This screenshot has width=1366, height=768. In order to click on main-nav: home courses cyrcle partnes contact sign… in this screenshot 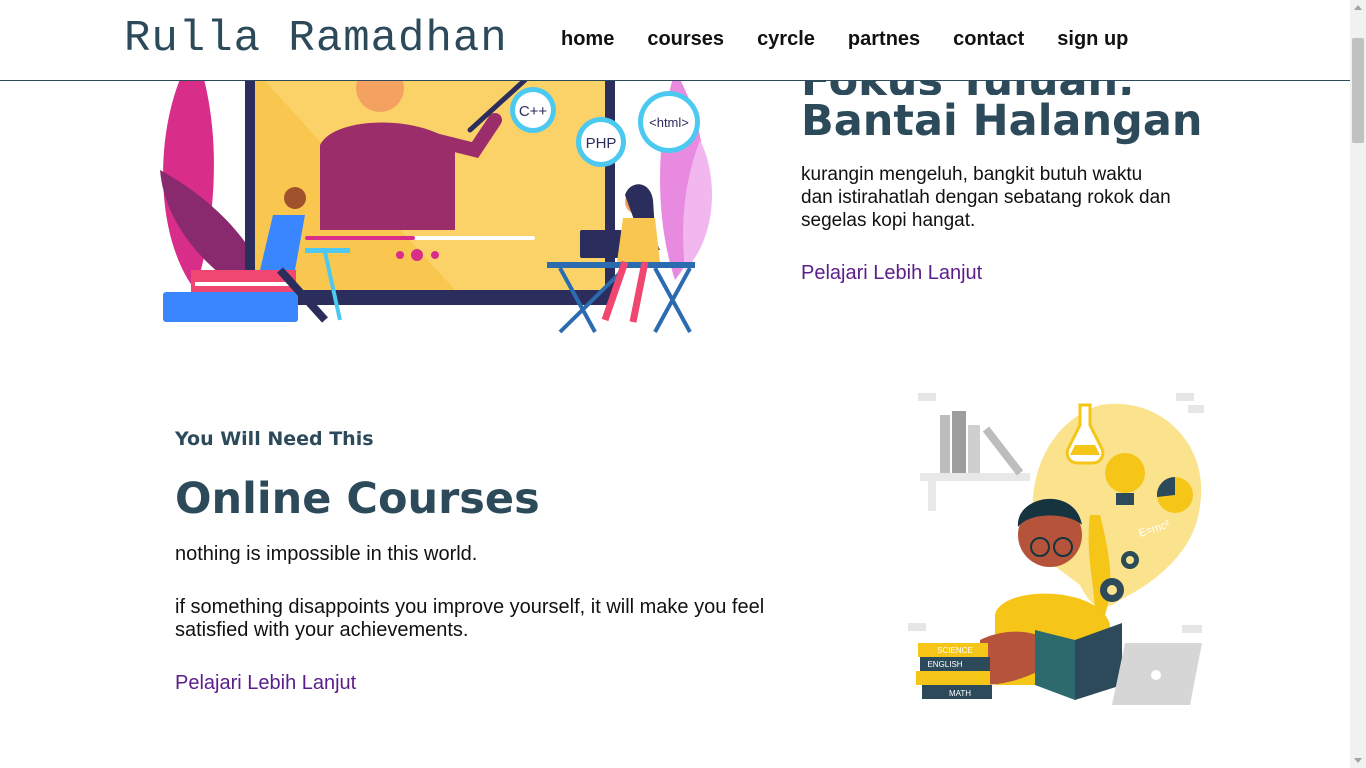, I will do `click(861, 39)`.